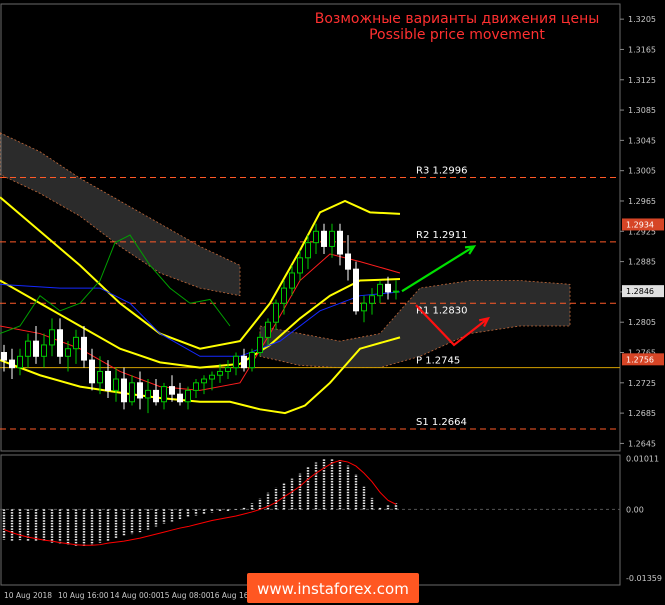 This screenshot has height=605, width=665. Describe the element at coordinates (438, 361) in the screenshot. I see `pivot-level-label-p: P 1.2745` at that location.